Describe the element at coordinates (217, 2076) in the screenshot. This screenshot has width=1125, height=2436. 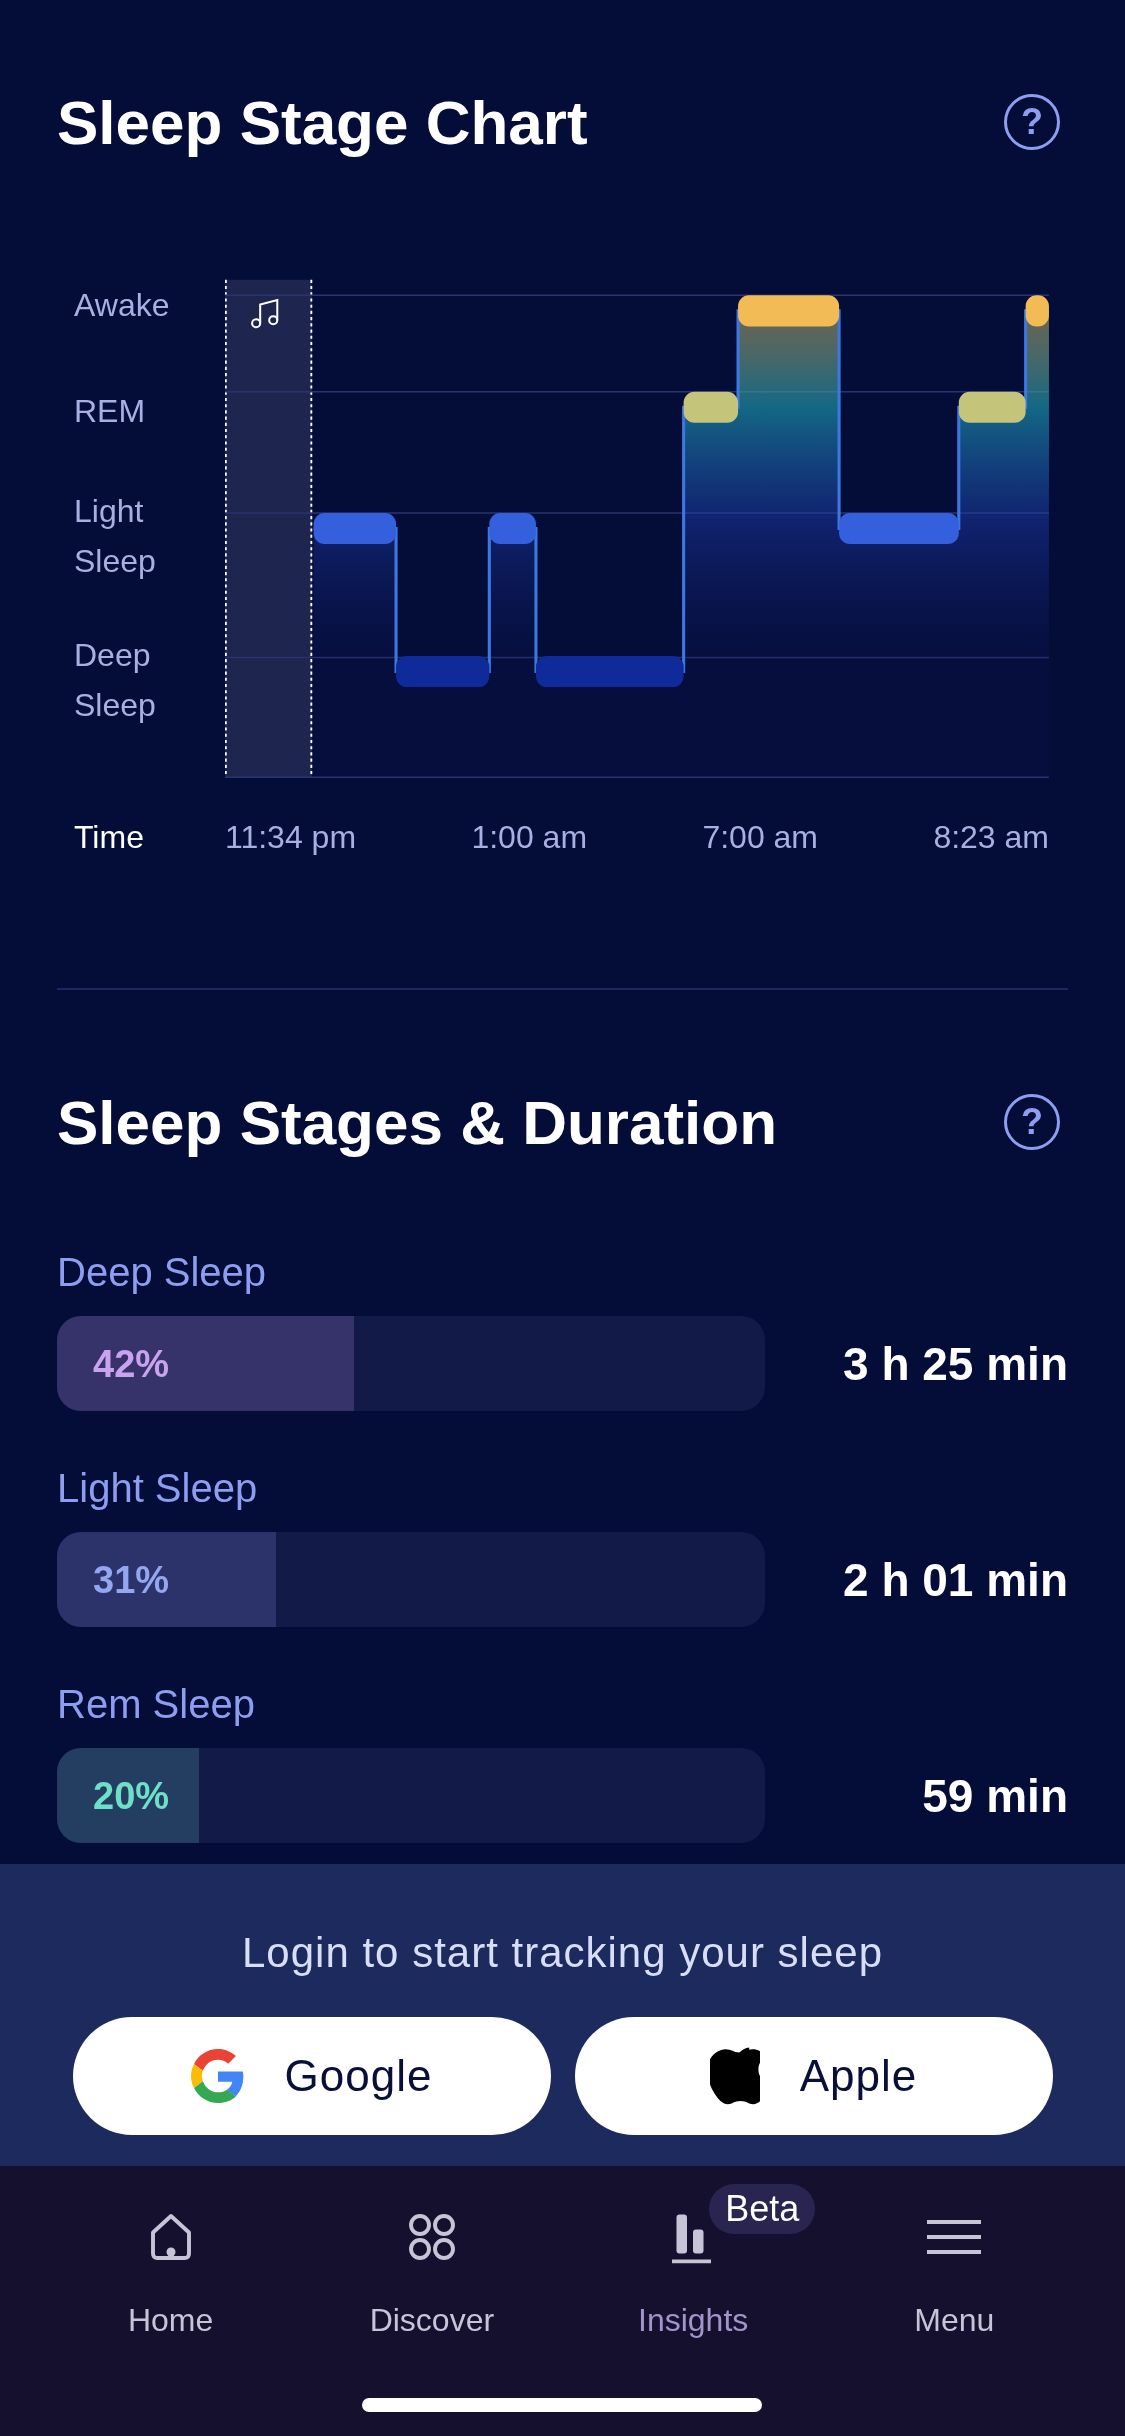
I see `google-icon` at that location.